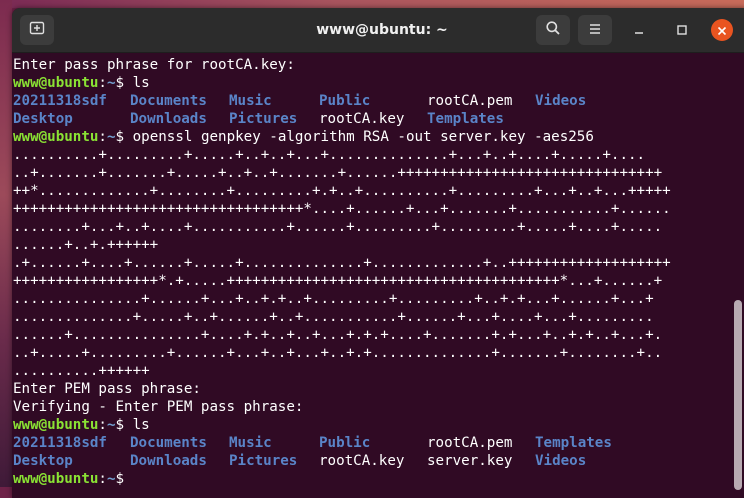 The image size is (744, 498). I want to click on title-bar: www@ubuntu: ~, so click(378, 30).